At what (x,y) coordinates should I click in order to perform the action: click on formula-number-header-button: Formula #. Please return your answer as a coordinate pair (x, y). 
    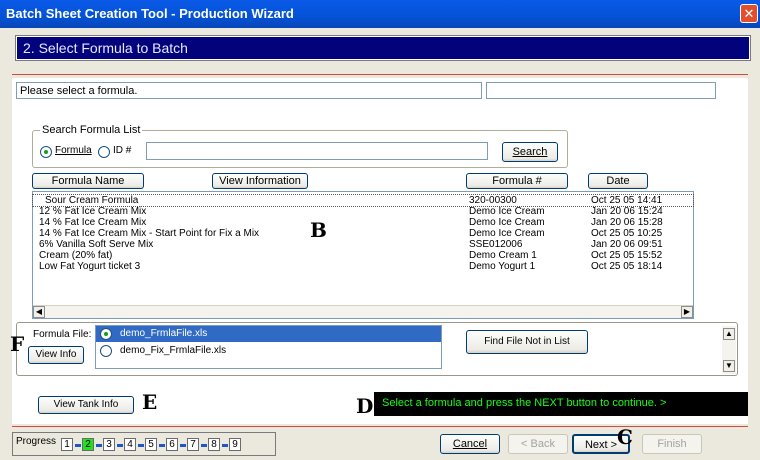
    Looking at the image, I should click on (517, 181).